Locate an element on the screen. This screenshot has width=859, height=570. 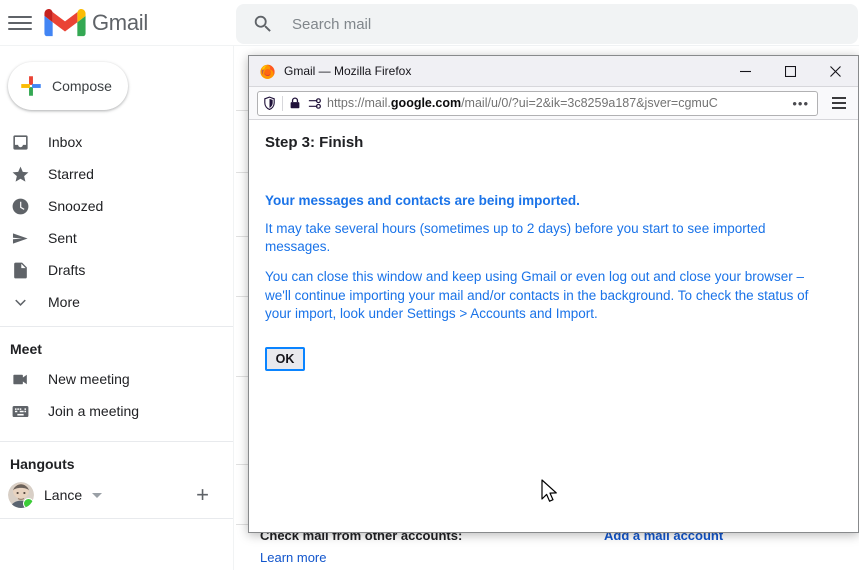
sidebar-item-label: Join a meeting is located at coordinates (94, 411).